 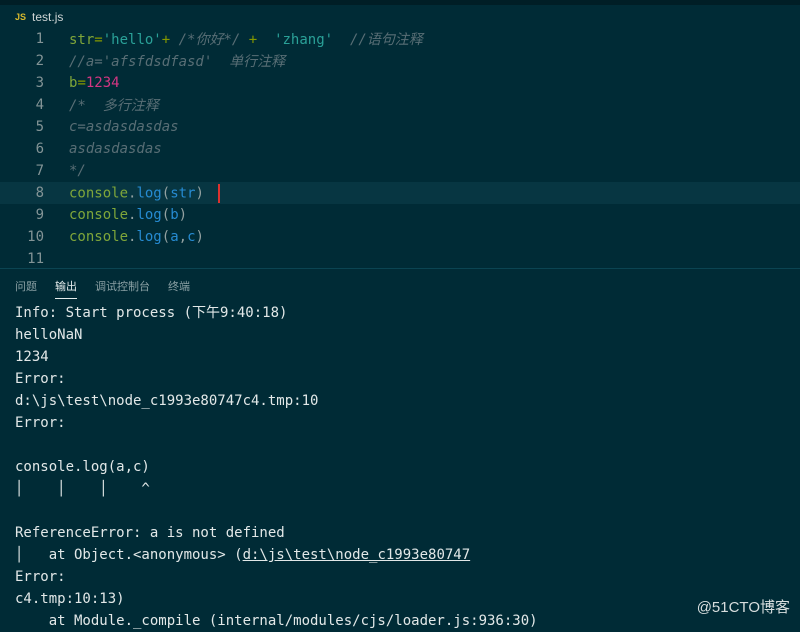 I want to click on output-line: c4.tmp:10:13), so click(x=70, y=599).